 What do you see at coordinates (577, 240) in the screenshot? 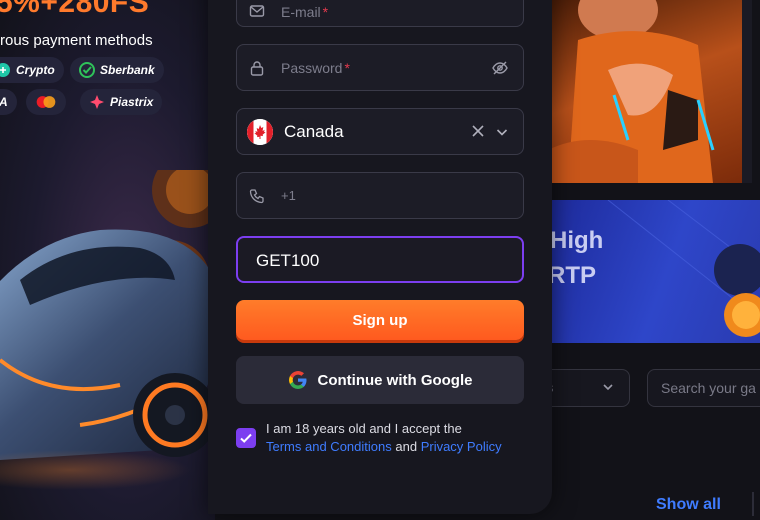
I see `banner-title-line1: High` at bounding box center [577, 240].